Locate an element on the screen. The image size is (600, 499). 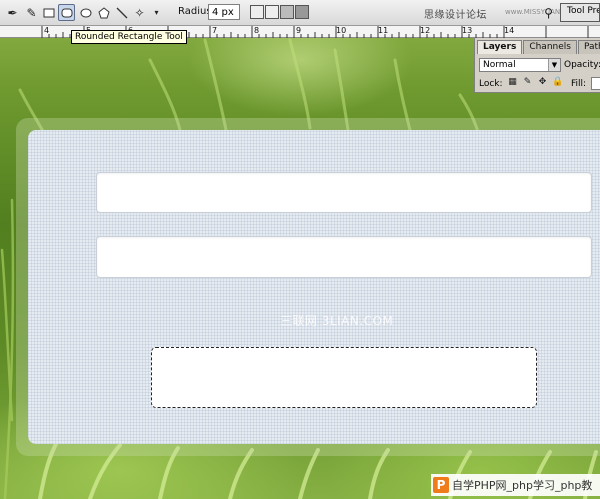
tab-layers: Layers is located at coordinates (500, 47).